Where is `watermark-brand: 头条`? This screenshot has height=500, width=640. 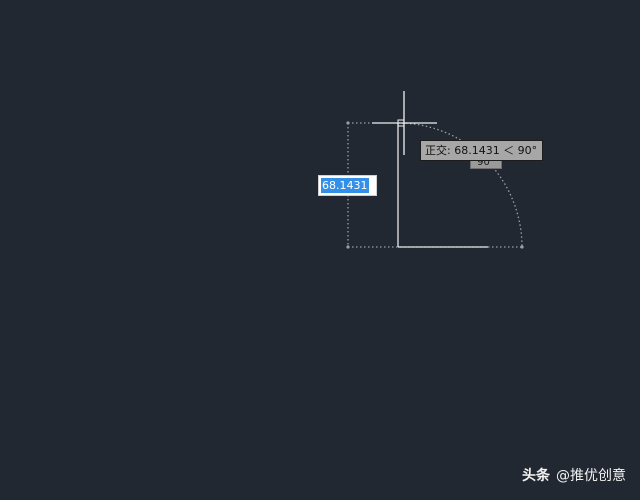
watermark-brand: 头条 is located at coordinates (536, 476).